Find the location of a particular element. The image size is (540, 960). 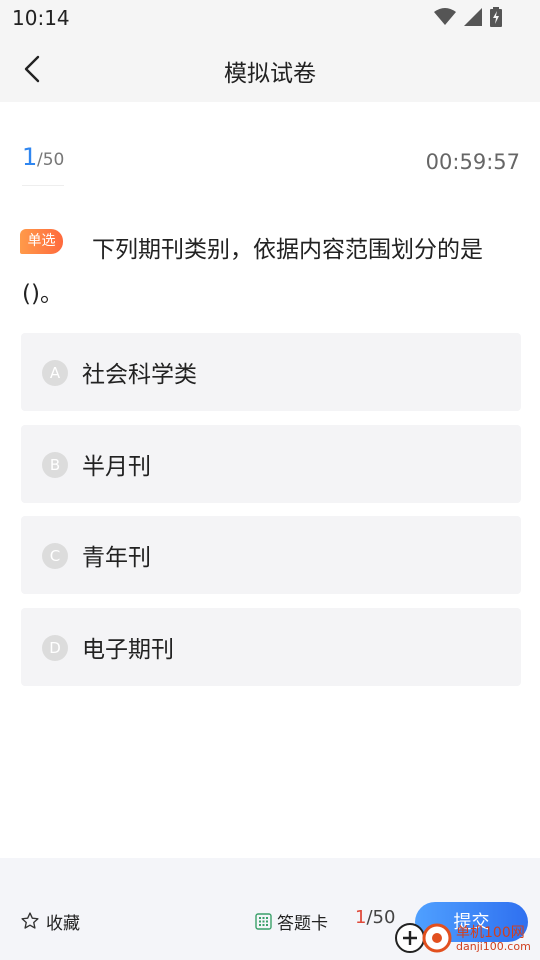

question-text: 下列期刊类别，依据内容范围划分的是()。 is located at coordinates (252, 272).